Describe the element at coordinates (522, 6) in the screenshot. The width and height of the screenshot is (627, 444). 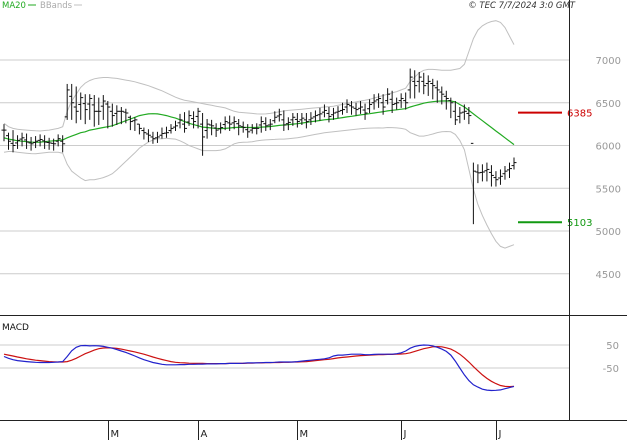
I see `source-timestamp: © TEC 7/7/2024 3:0 GMT` at that location.